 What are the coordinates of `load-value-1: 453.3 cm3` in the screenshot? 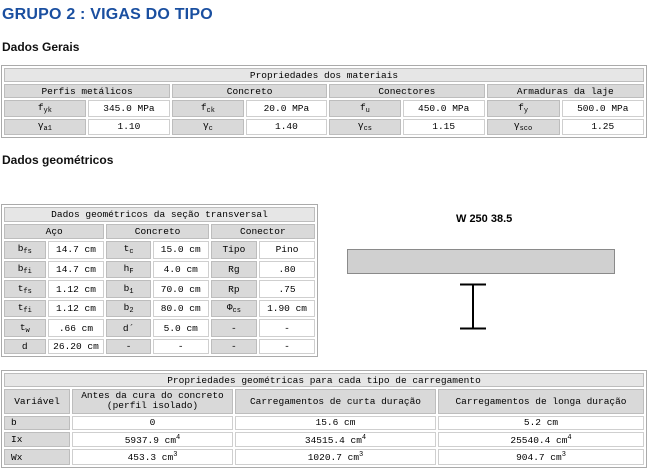 It's located at (152, 457).